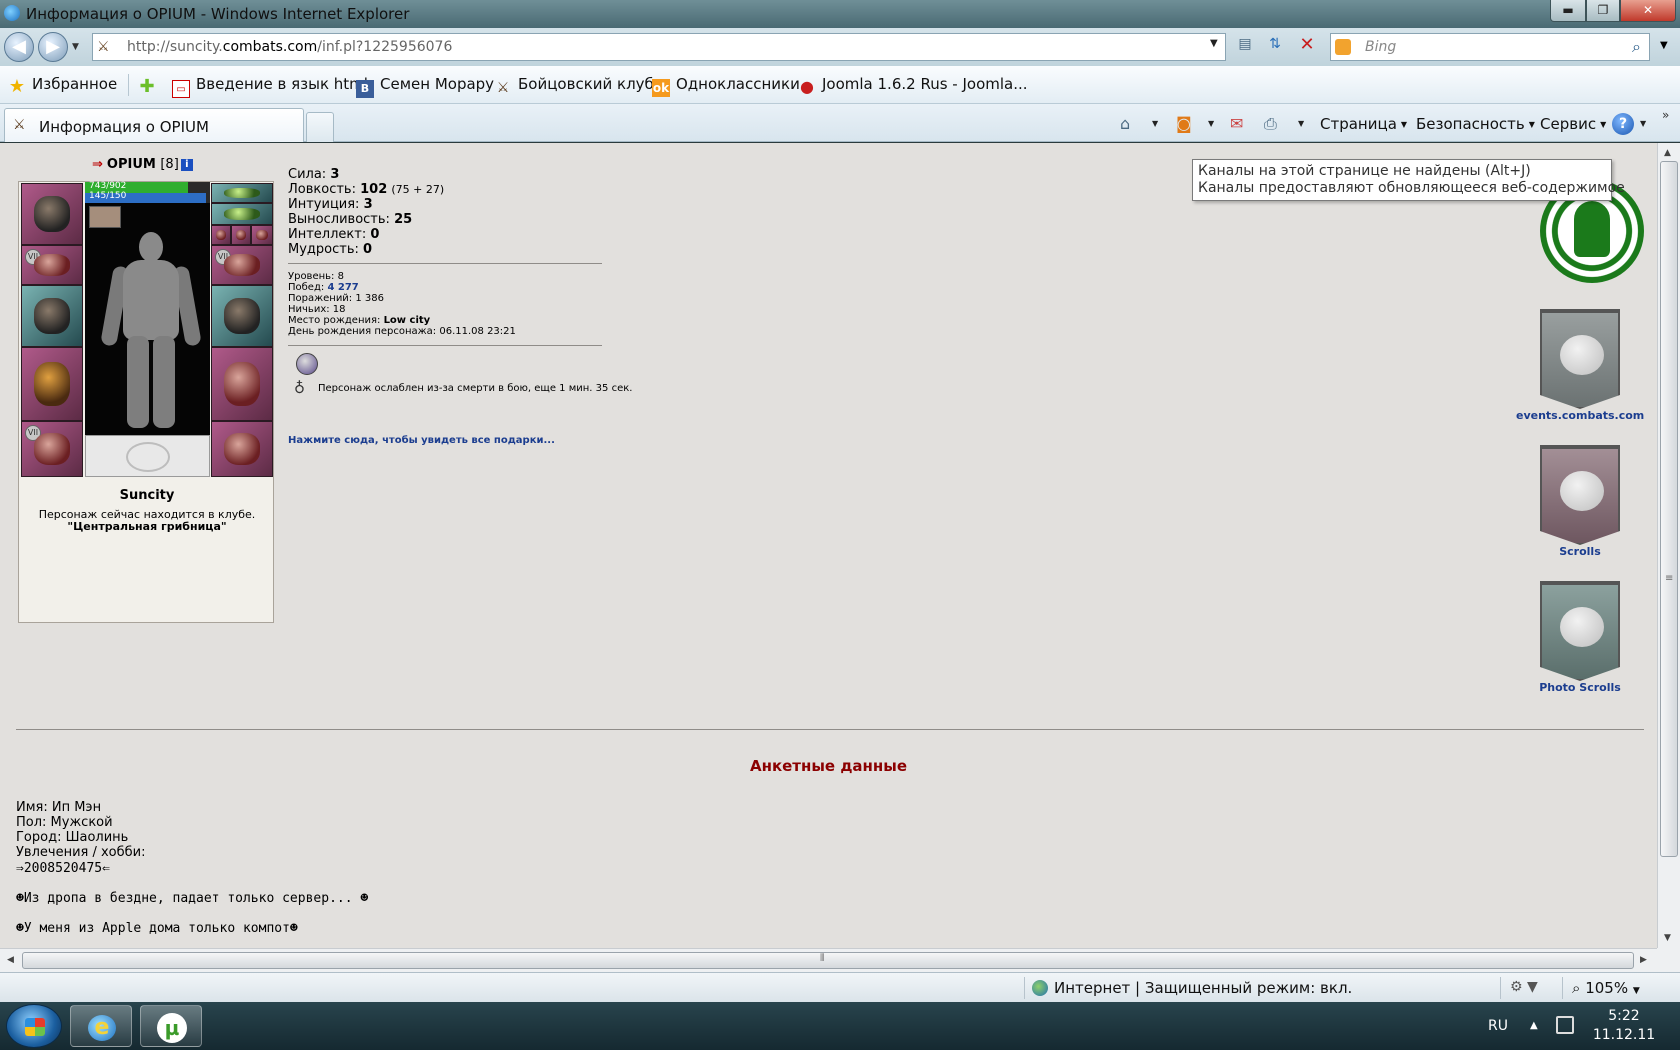 Image resolution: width=1680 pixels, height=1050 pixels. What do you see at coordinates (101, 1026) in the screenshot?
I see `taskbar-internet-explorer: e` at bounding box center [101, 1026].